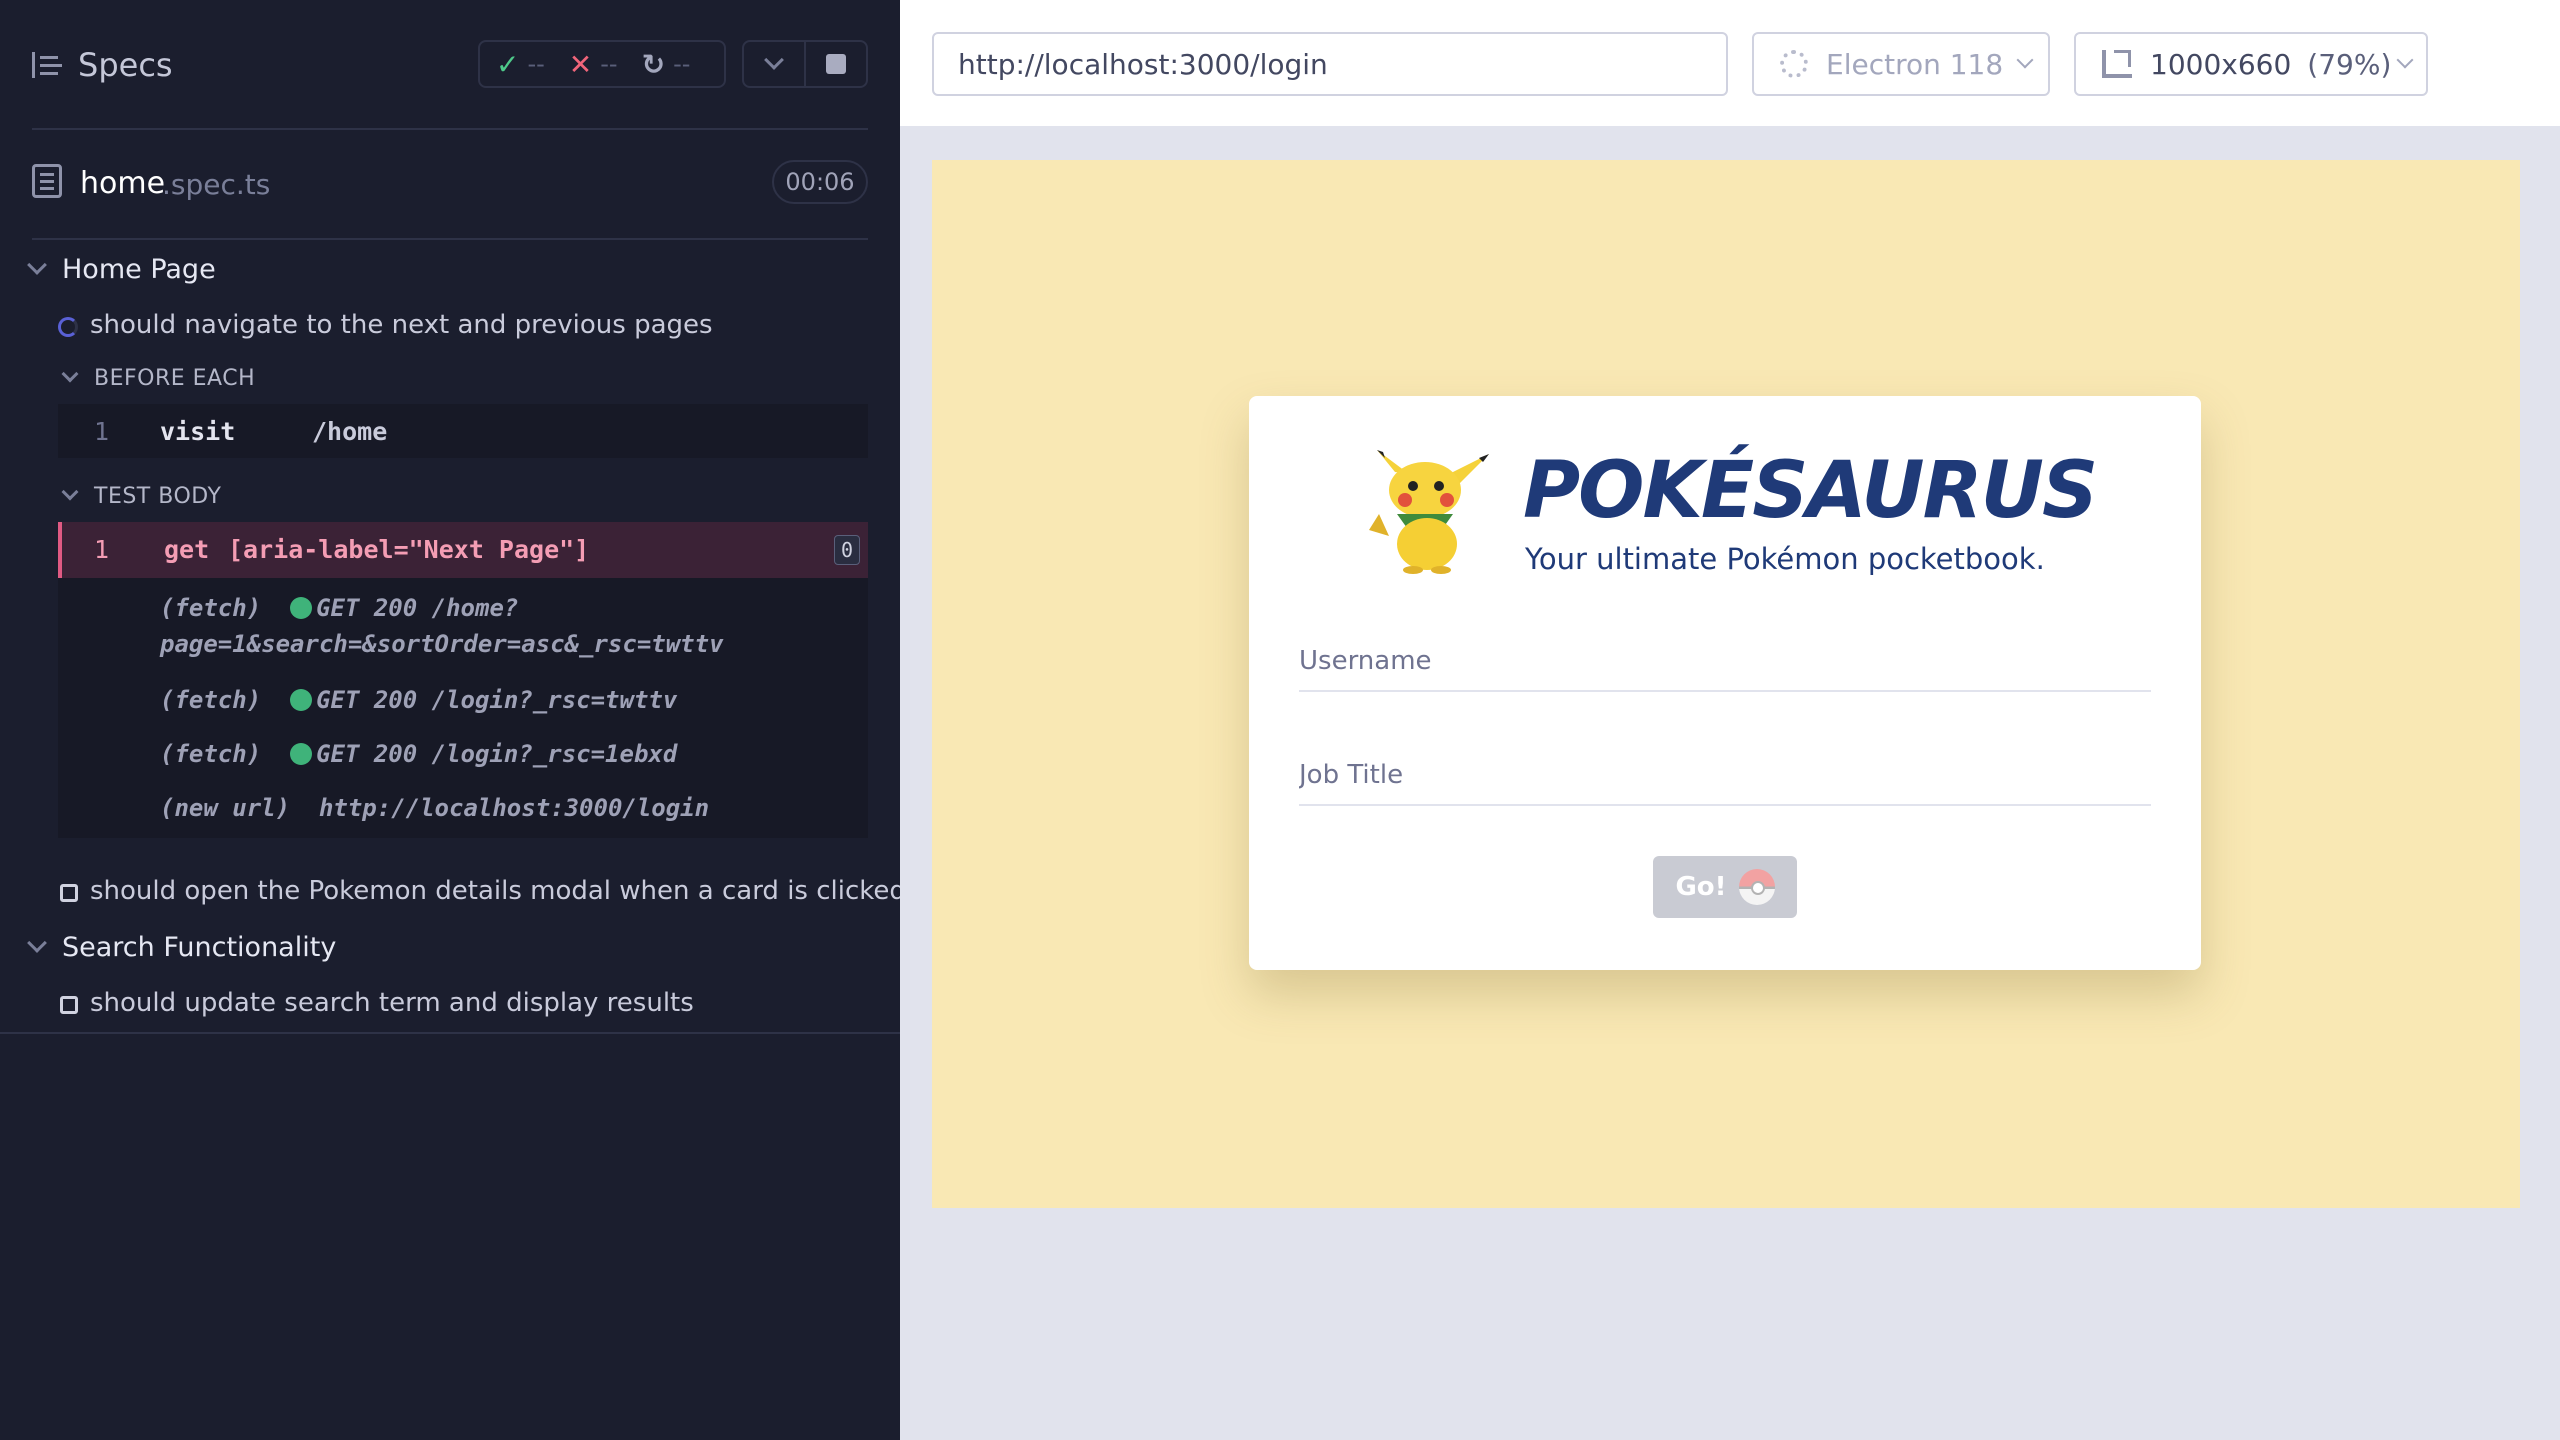 The image size is (2560, 1440). I want to click on stop-icon, so click(836, 64).